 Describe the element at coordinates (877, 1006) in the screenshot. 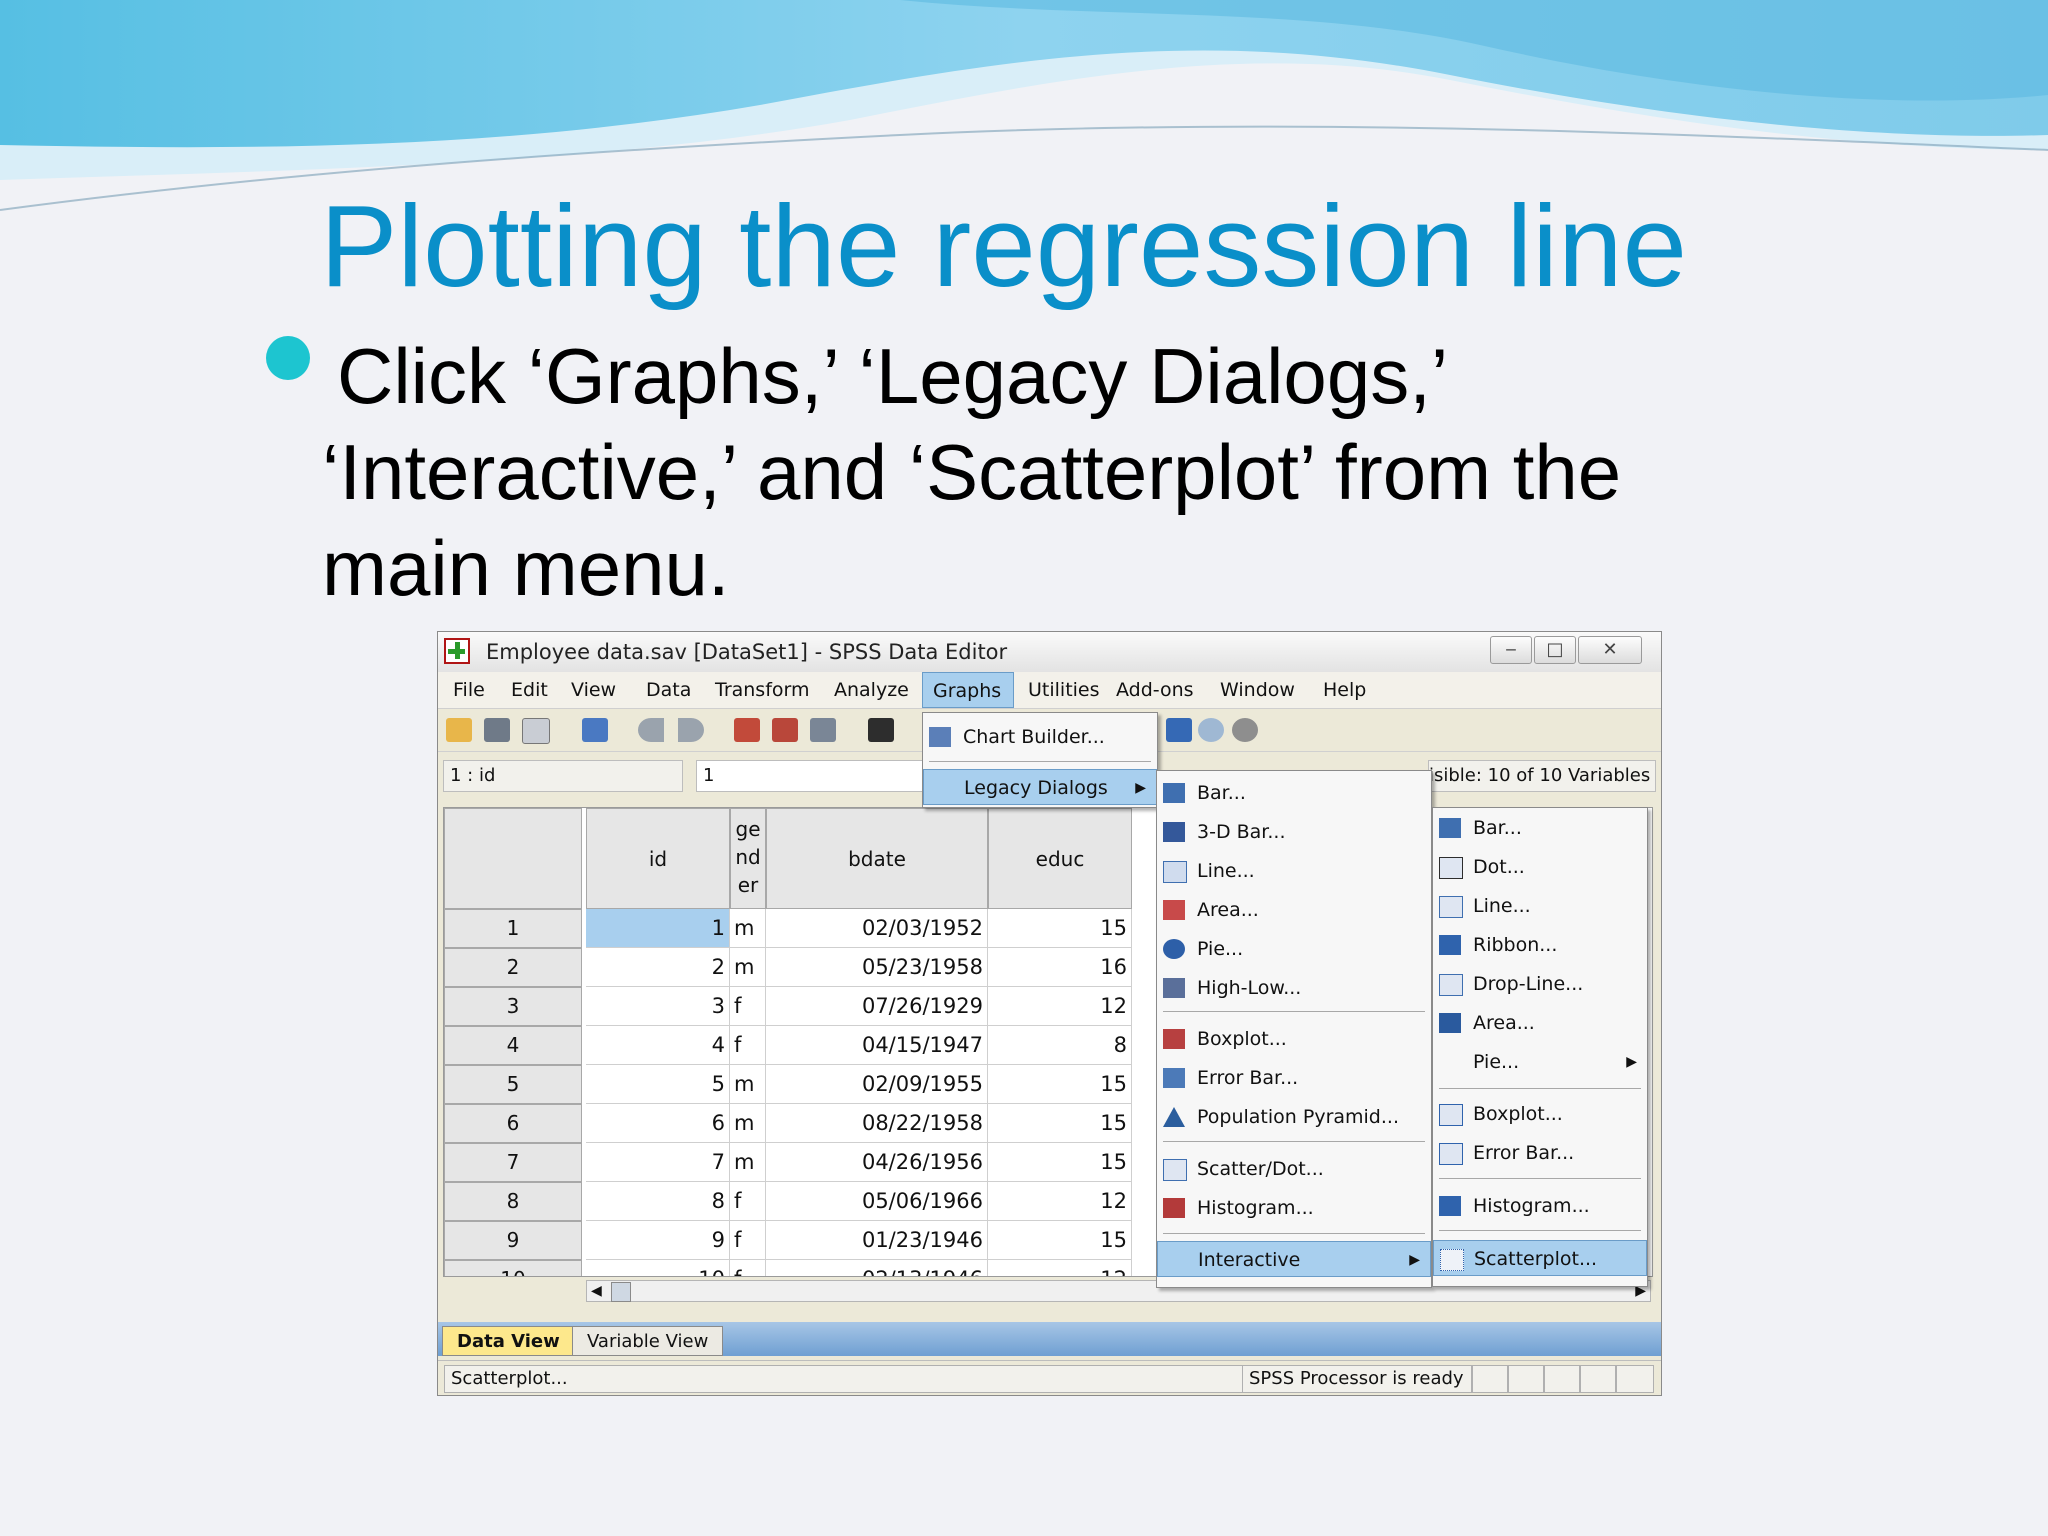

I see `table-cell: 07/26/1929` at that location.